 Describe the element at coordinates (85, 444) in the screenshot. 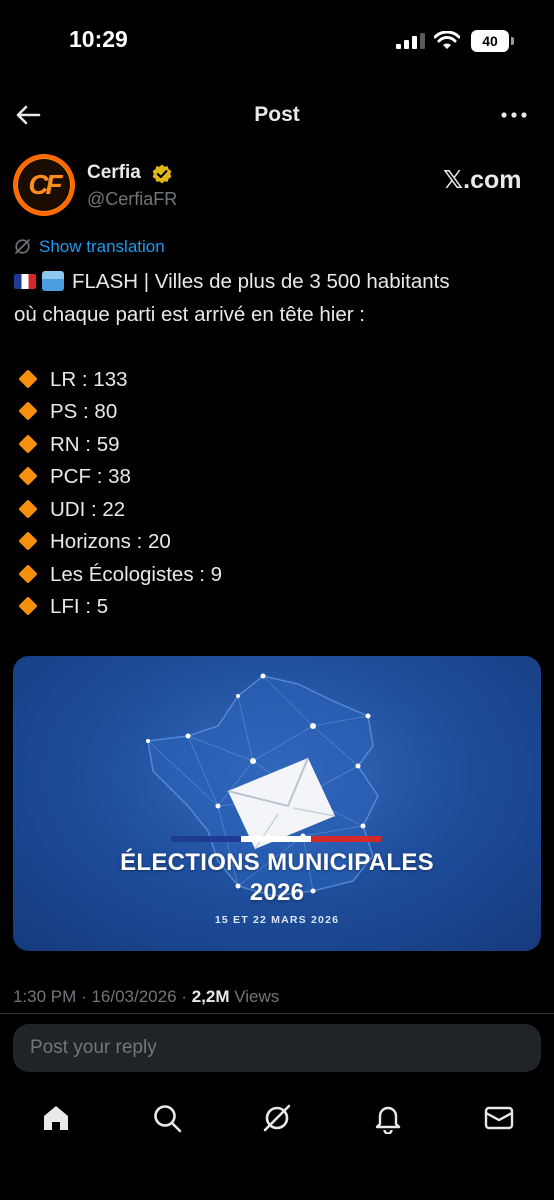

I see `list-item-text: RN : 59` at that location.